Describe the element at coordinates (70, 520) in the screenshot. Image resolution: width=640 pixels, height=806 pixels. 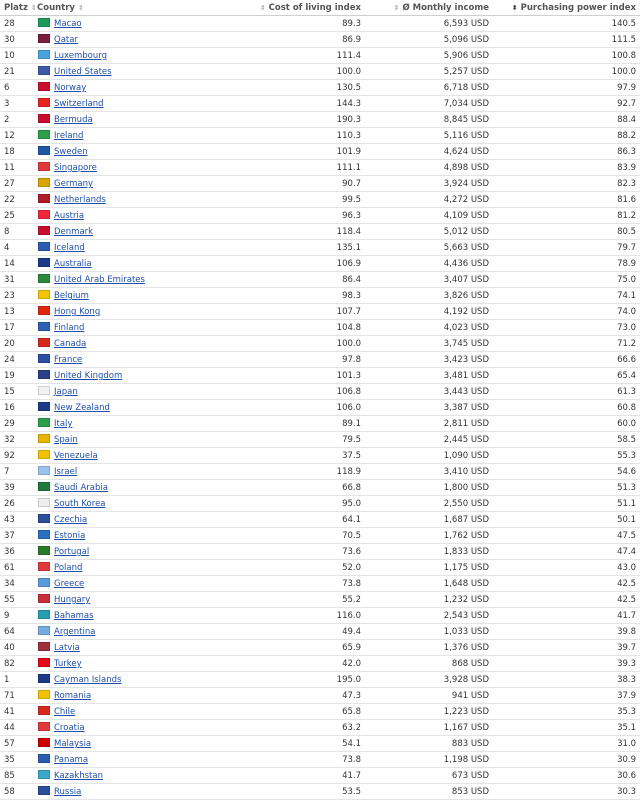
I see `country-link: Czechia` at that location.